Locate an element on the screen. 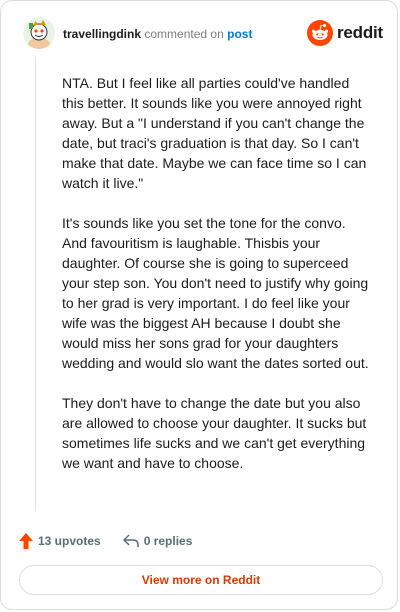 This screenshot has height=612, width=400. reply-button: 0 replies is located at coordinates (157, 541).